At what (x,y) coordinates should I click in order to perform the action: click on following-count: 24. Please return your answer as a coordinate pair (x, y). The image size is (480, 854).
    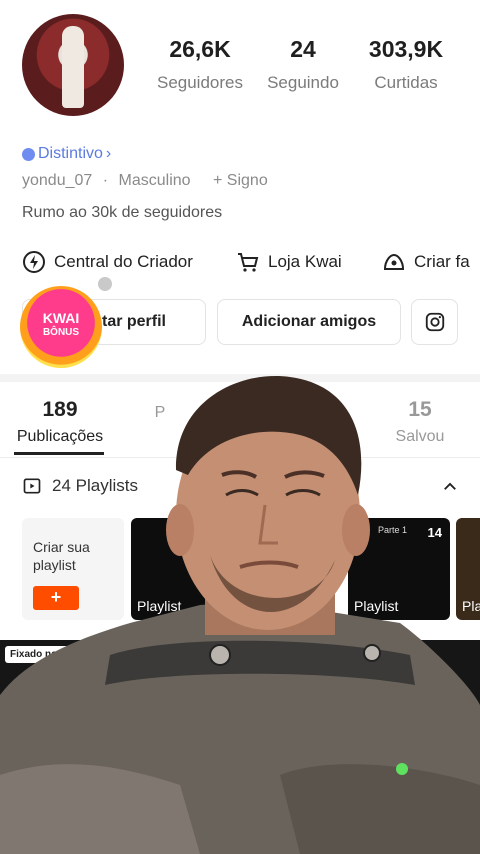
    Looking at the image, I should click on (303, 49).